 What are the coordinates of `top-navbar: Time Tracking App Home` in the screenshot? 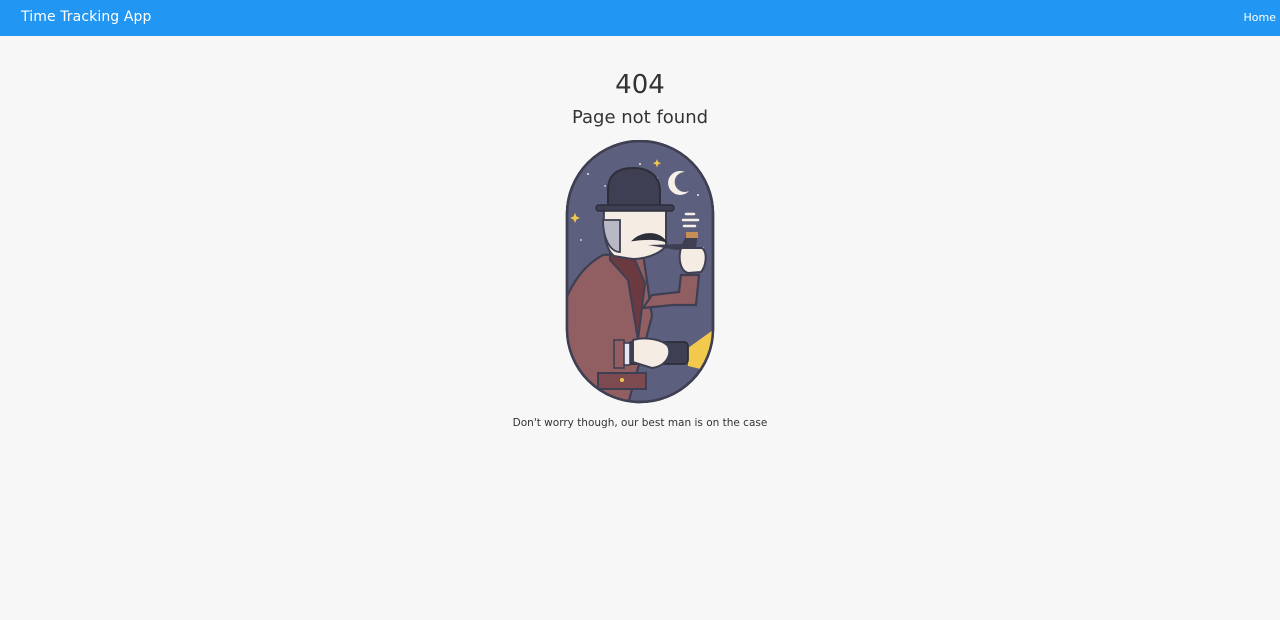 It's located at (640, 18).